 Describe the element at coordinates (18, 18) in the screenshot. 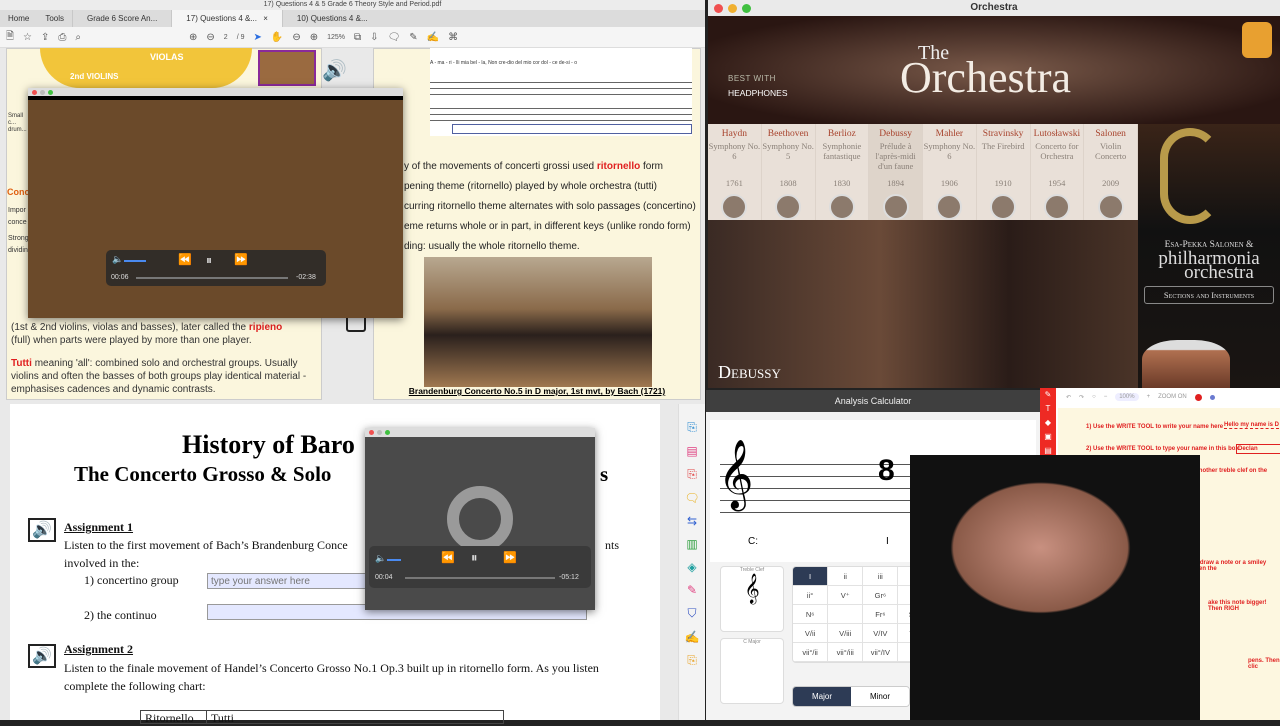

I see `nav-home: Home` at that location.